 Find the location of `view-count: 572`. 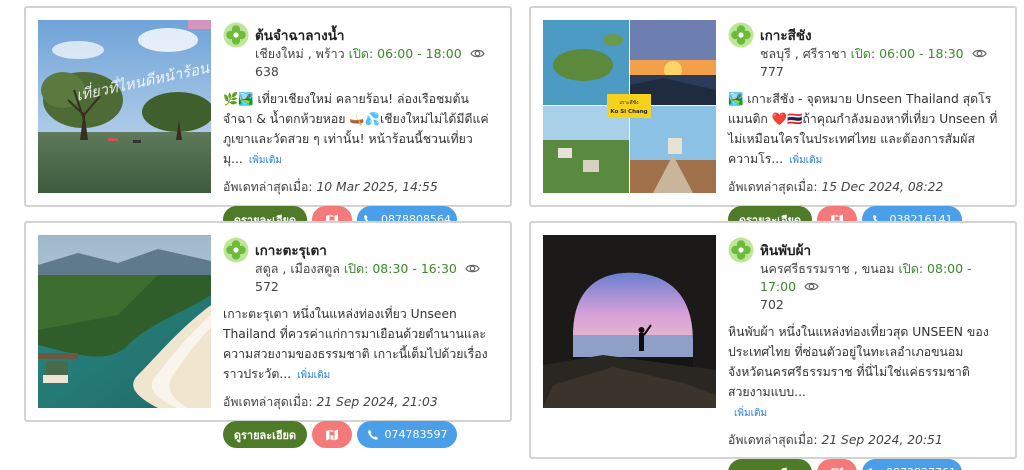

view-count: 572 is located at coordinates (267, 286).